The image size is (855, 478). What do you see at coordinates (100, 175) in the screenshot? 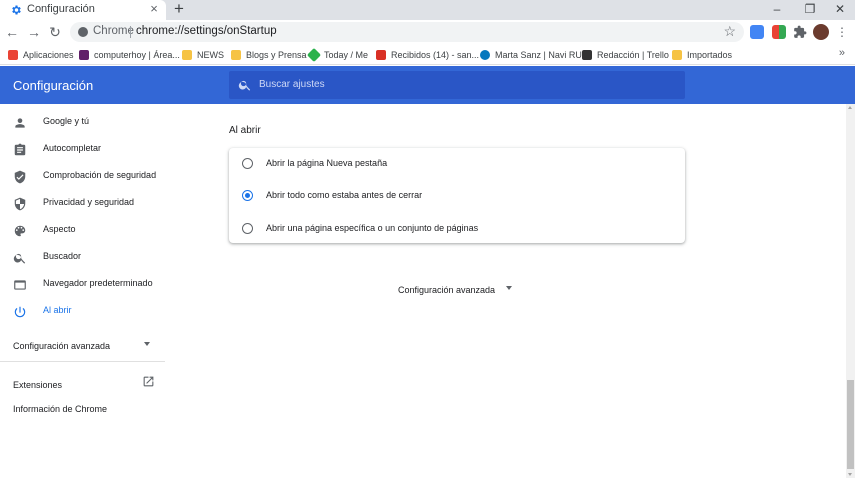
I see `sidebar-item-label: Comprobación de seguridad` at bounding box center [100, 175].